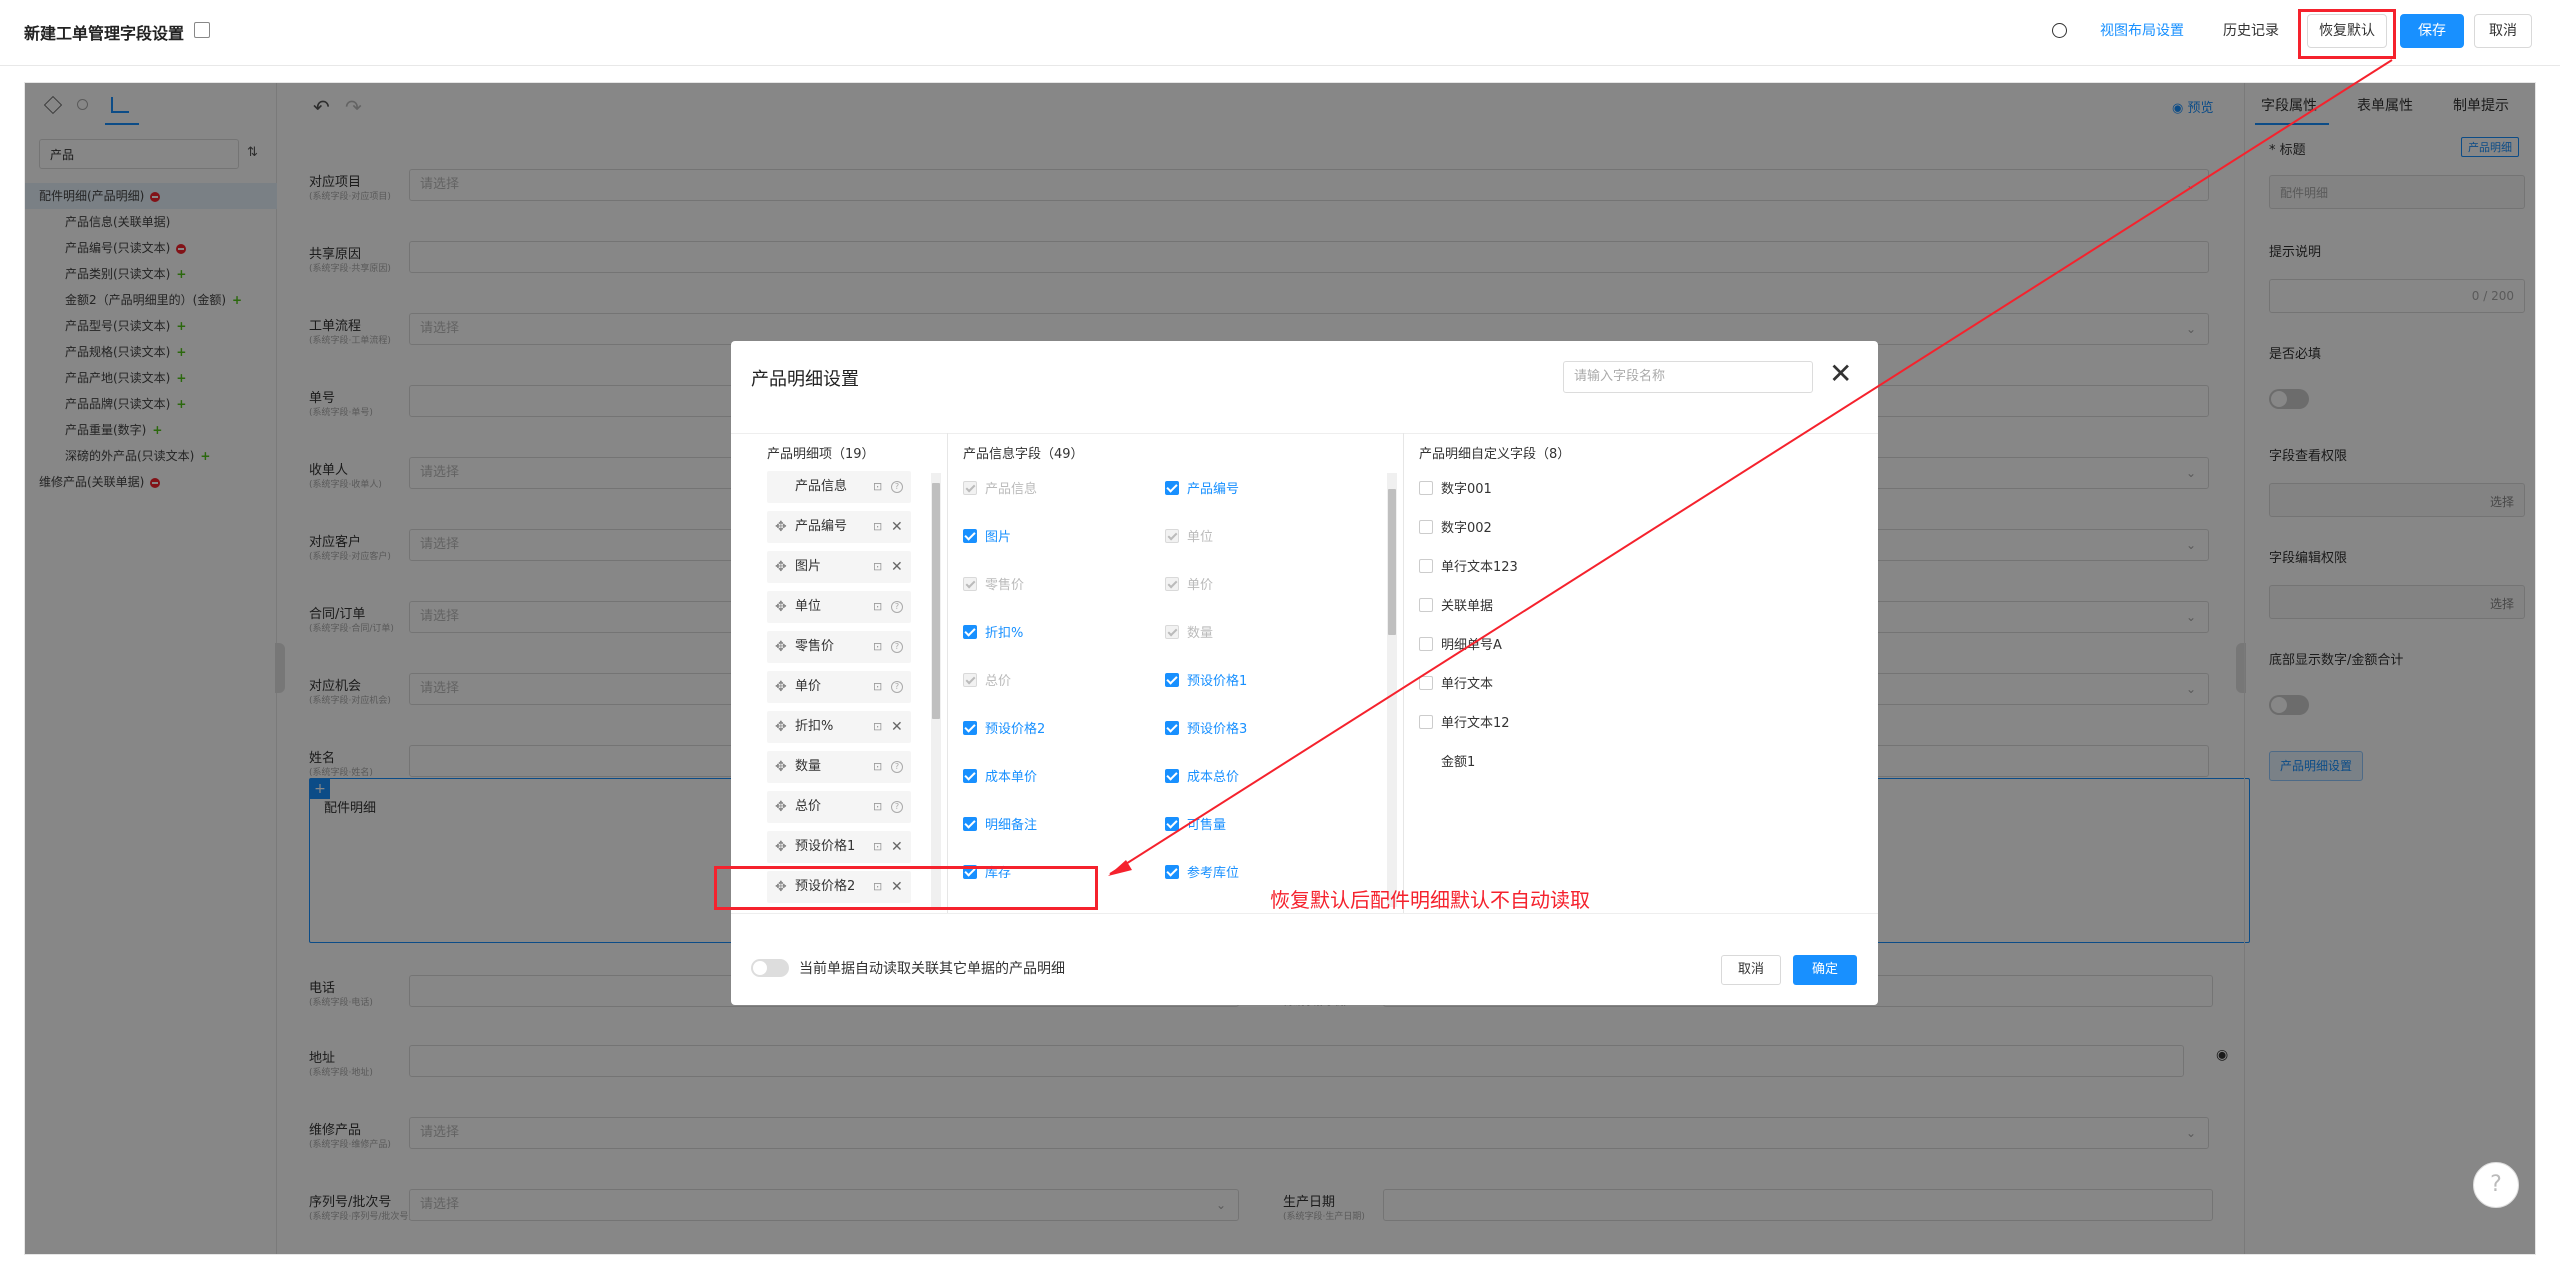  What do you see at coordinates (1467, 684) in the screenshot?
I see `custom-field-label: 单行文本` at bounding box center [1467, 684].